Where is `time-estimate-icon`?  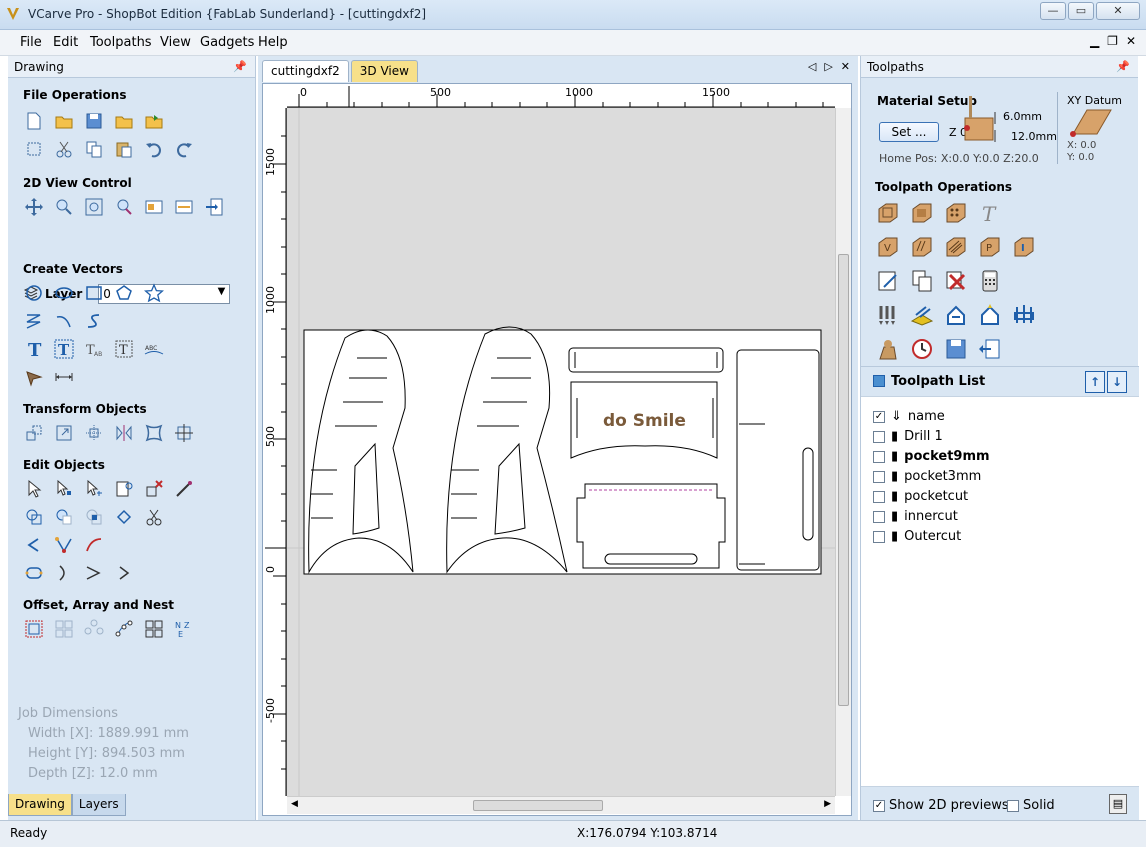 time-estimate-icon is located at coordinates (922, 349).